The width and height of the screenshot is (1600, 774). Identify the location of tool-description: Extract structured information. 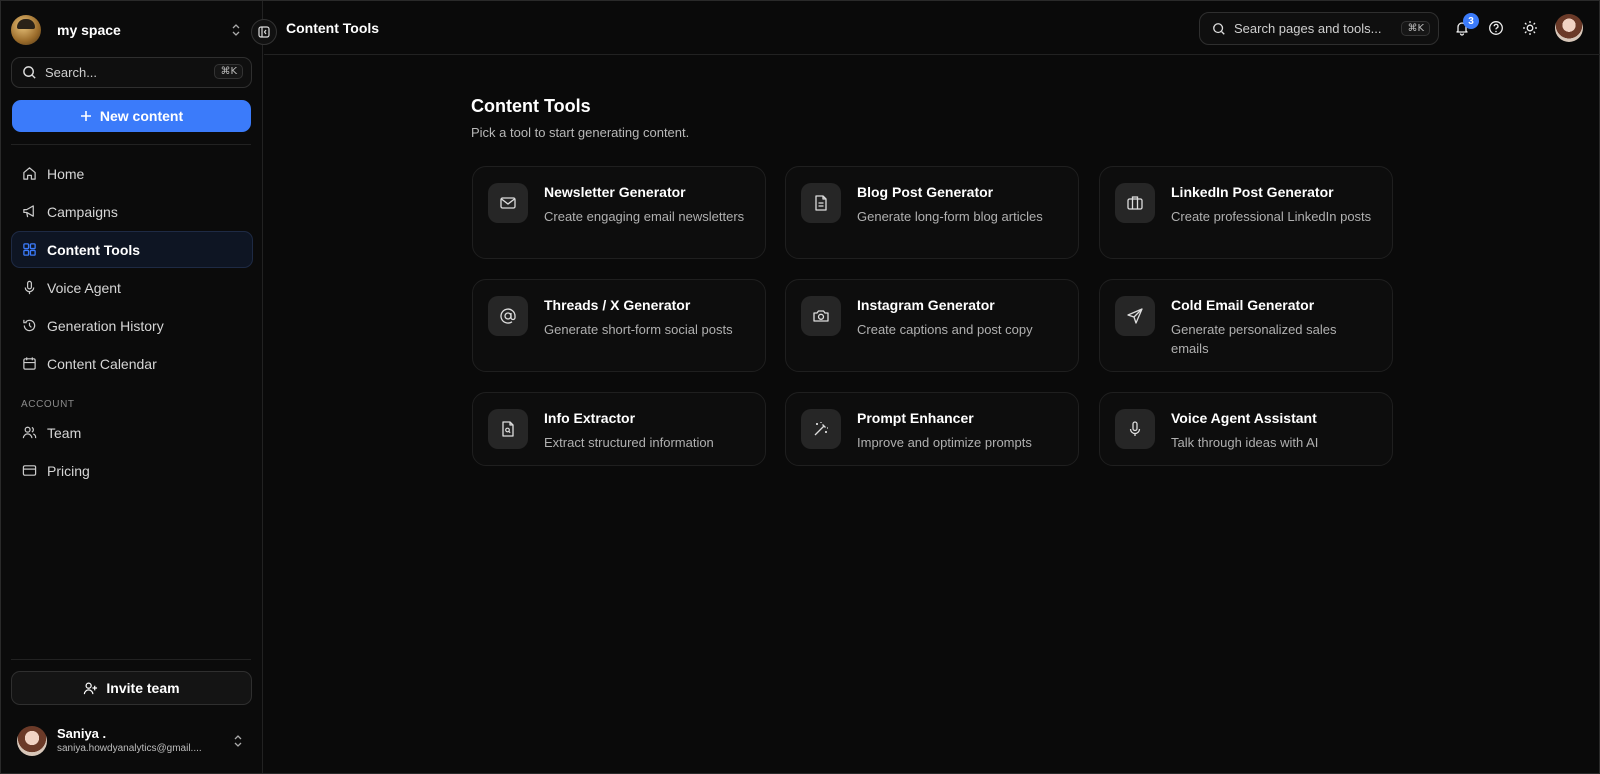
(629, 442).